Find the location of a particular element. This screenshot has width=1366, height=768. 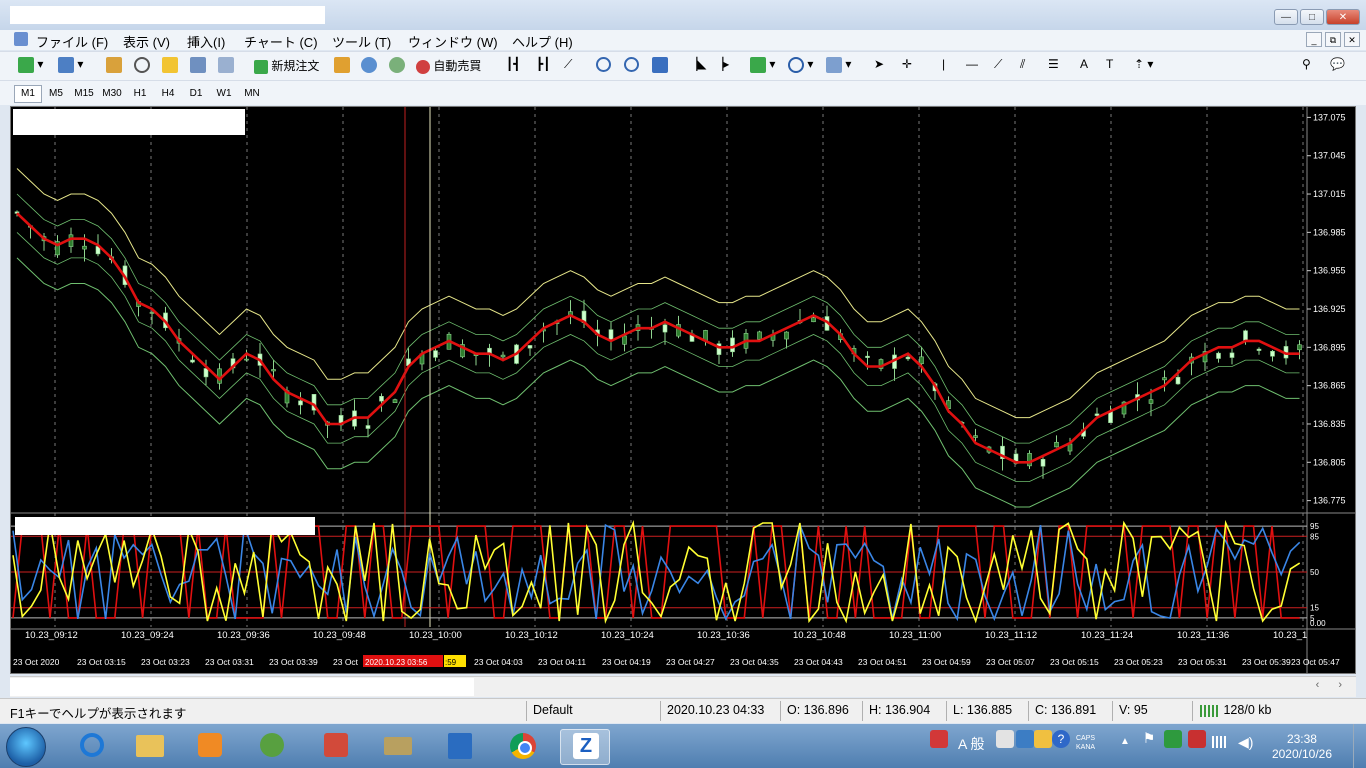

scroll-mask is located at coordinates (242, 687).